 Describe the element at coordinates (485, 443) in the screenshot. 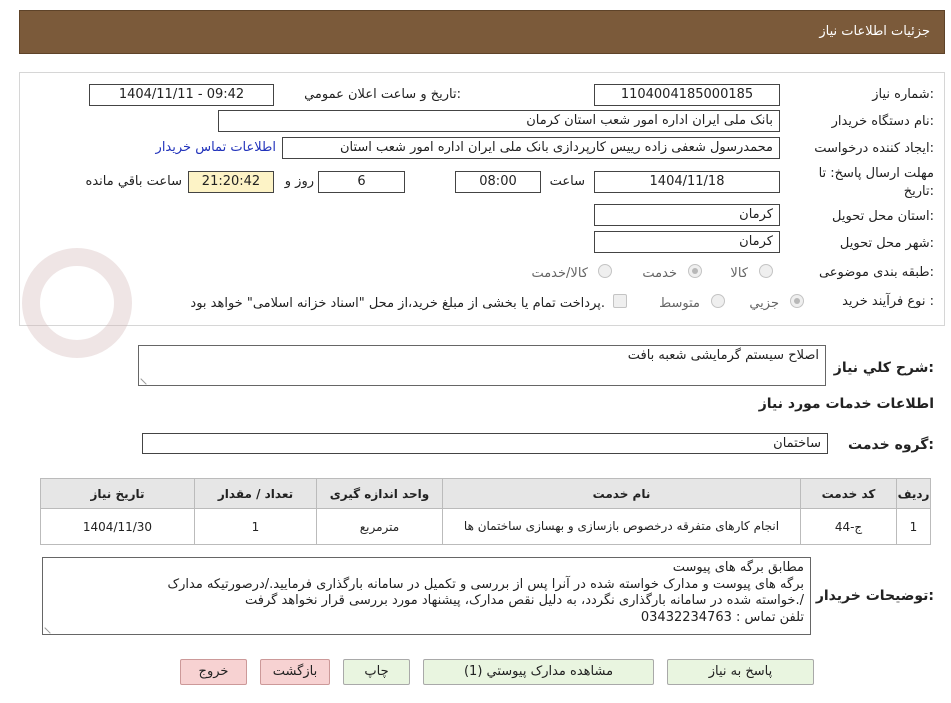

I see `service-group-field: ساختمان` at that location.